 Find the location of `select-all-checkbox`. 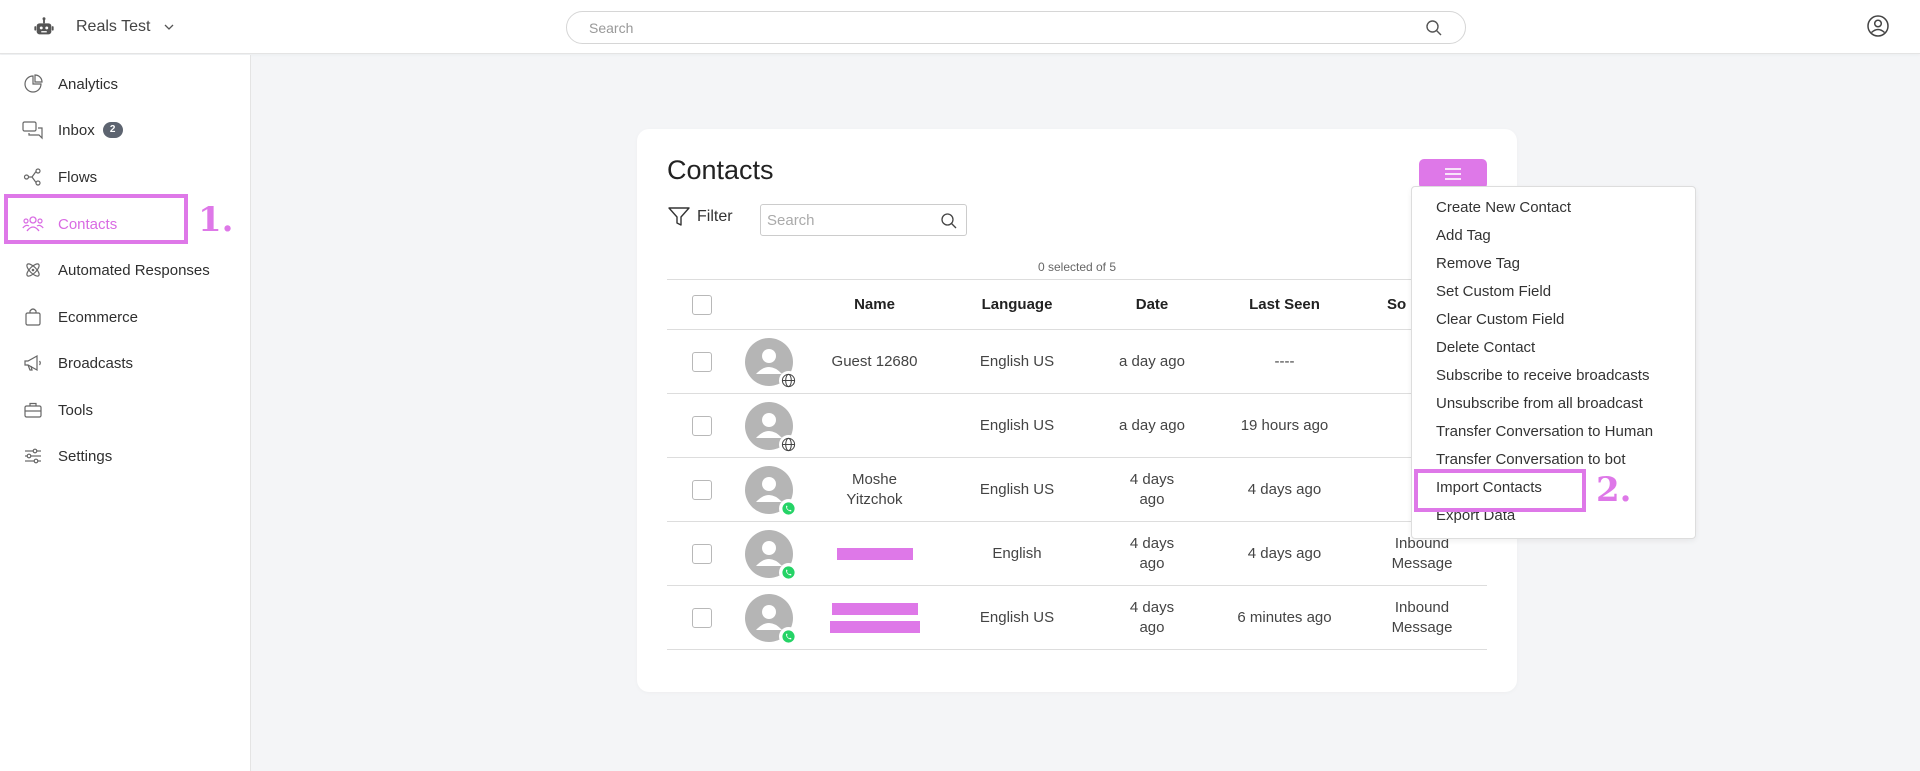

select-all-checkbox is located at coordinates (702, 305).